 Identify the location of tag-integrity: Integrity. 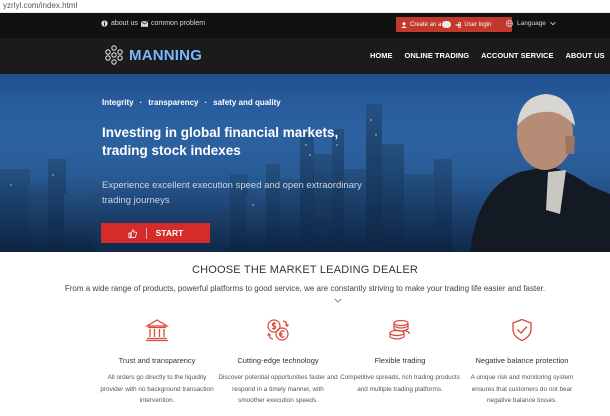
(118, 102).